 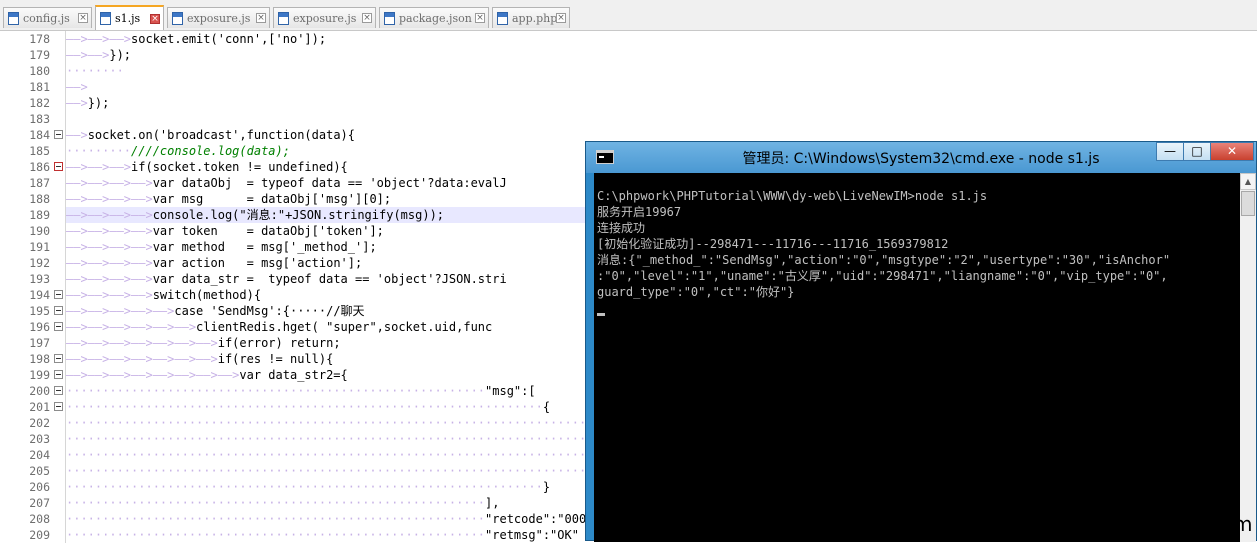 What do you see at coordinates (129, 17) in the screenshot?
I see `tab-s1-js: s1.js ×` at bounding box center [129, 17].